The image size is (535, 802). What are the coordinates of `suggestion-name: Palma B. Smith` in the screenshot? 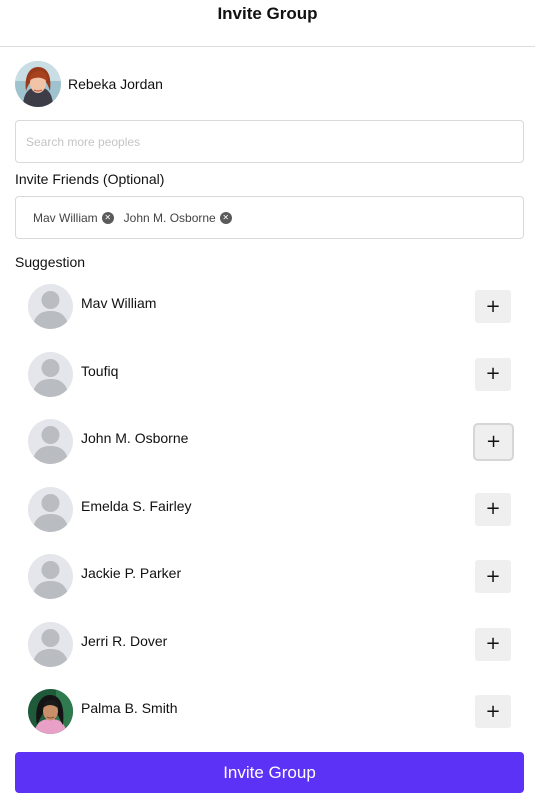 It's located at (129, 708).